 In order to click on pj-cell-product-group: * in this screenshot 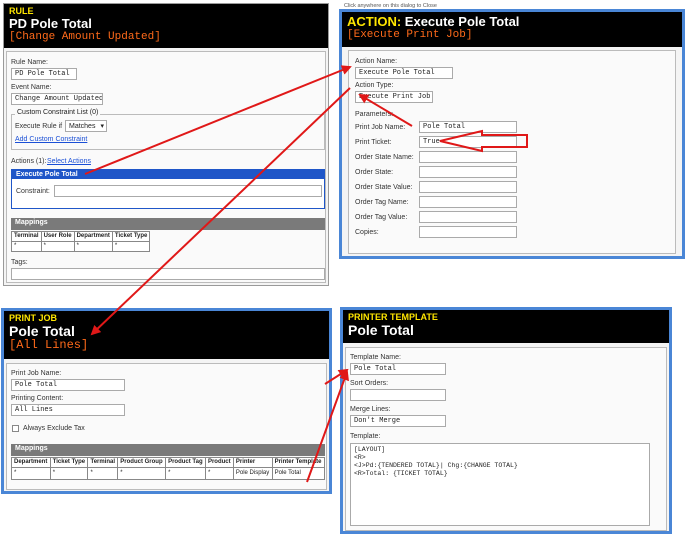, I will do `click(142, 473)`.